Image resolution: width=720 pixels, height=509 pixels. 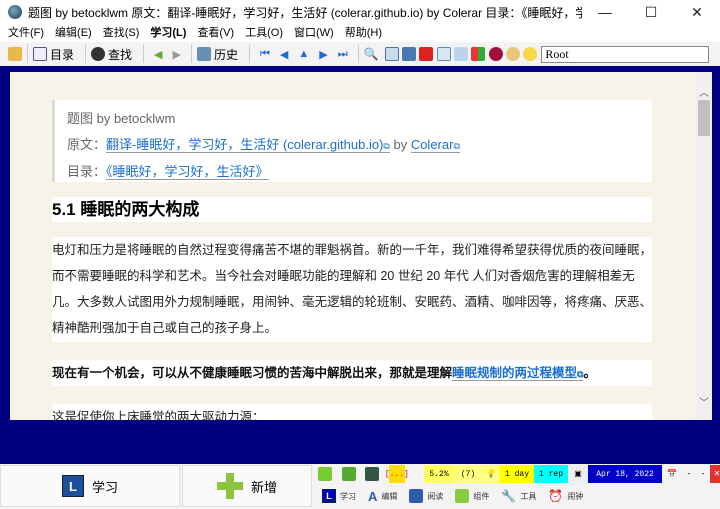 What do you see at coordinates (426, 496) in the screenshot?
I see `tab-read: 阅读` at bounding box center [426, 496].